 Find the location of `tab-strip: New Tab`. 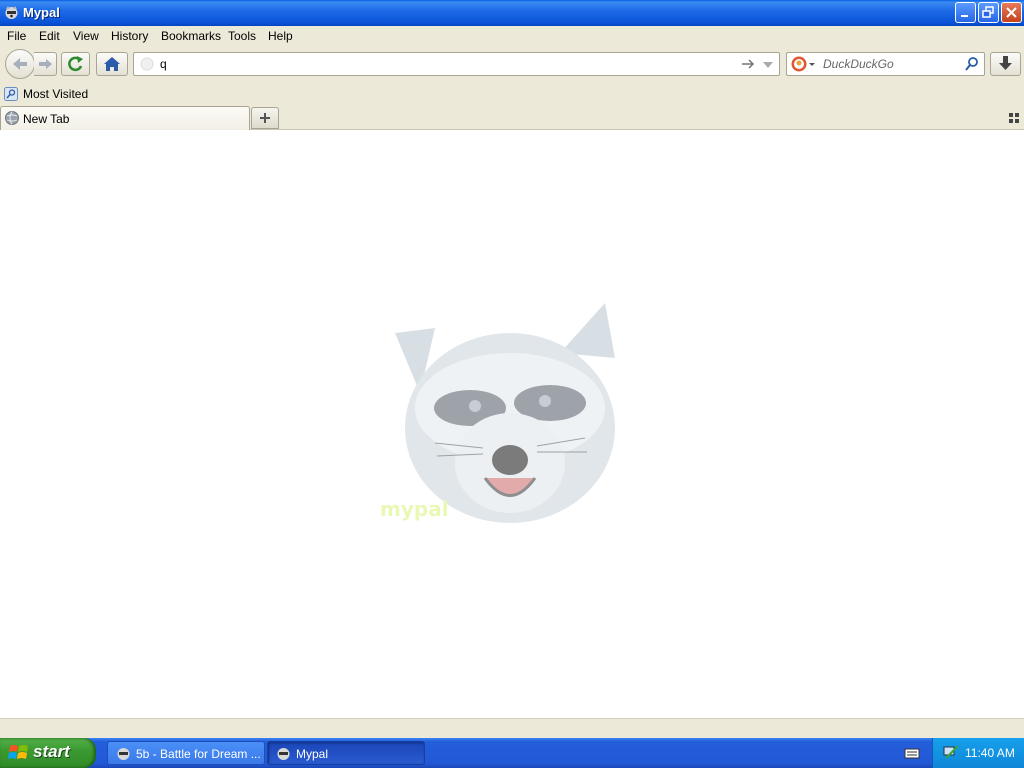

tab-strip: New Tab is located at coordinates (512, 118).